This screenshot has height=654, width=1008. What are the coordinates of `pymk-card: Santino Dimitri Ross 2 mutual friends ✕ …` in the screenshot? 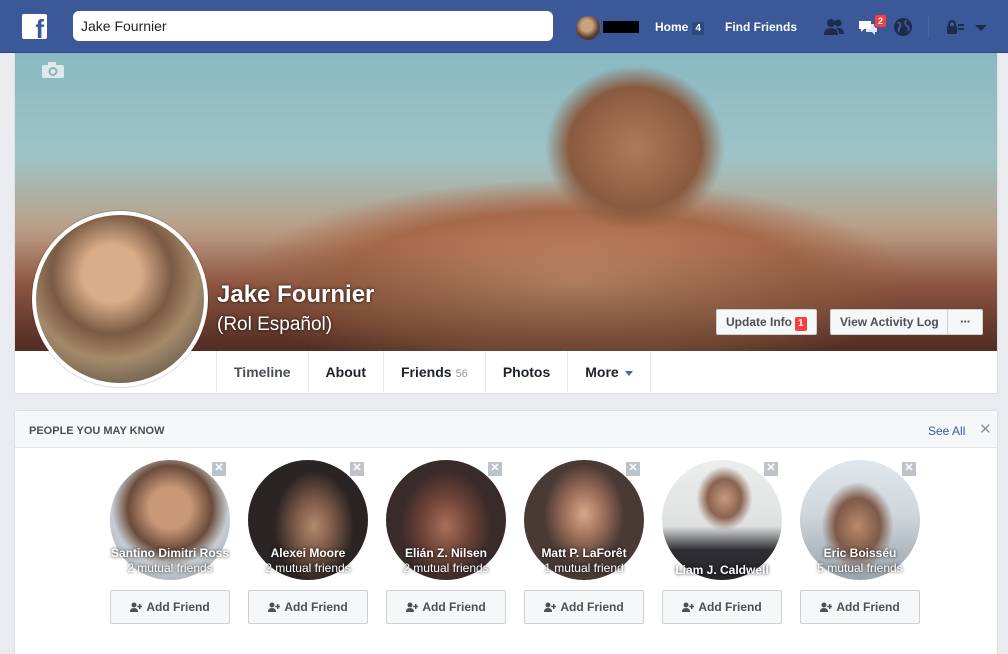 It's located at (170, 545).